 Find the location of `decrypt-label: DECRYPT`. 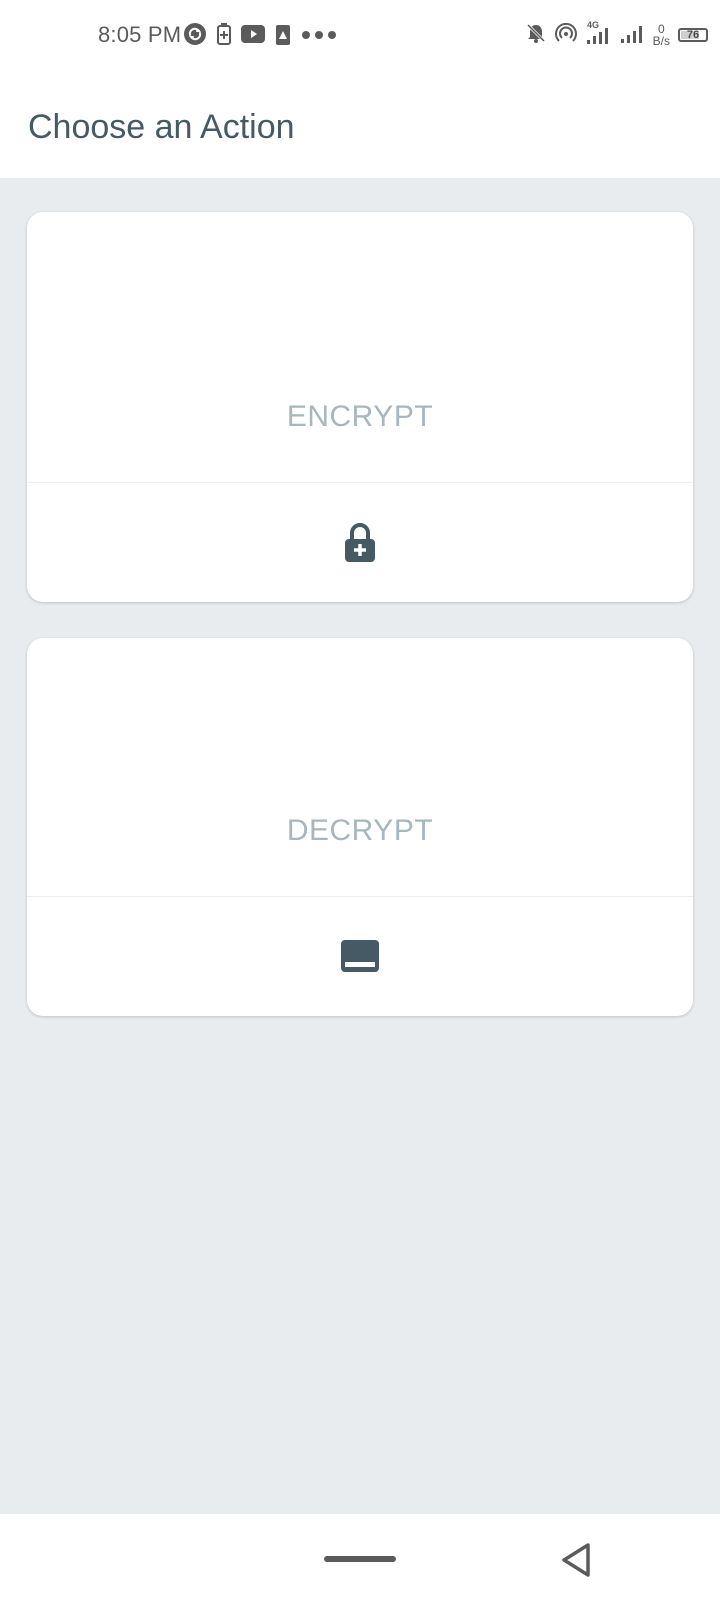

decrypt-label: DECRYPT is located at coordinates (360, 830).